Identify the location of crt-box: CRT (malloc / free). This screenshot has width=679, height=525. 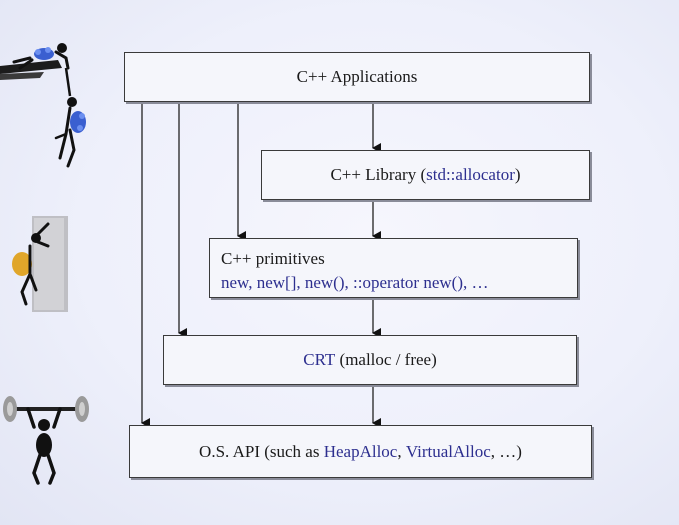
(370, 360).